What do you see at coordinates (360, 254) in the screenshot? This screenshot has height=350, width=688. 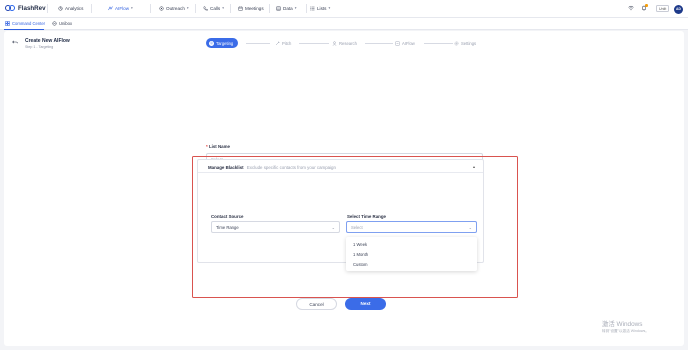 I see `option-1-month: 1 Month` at bounding box center [360, 254].